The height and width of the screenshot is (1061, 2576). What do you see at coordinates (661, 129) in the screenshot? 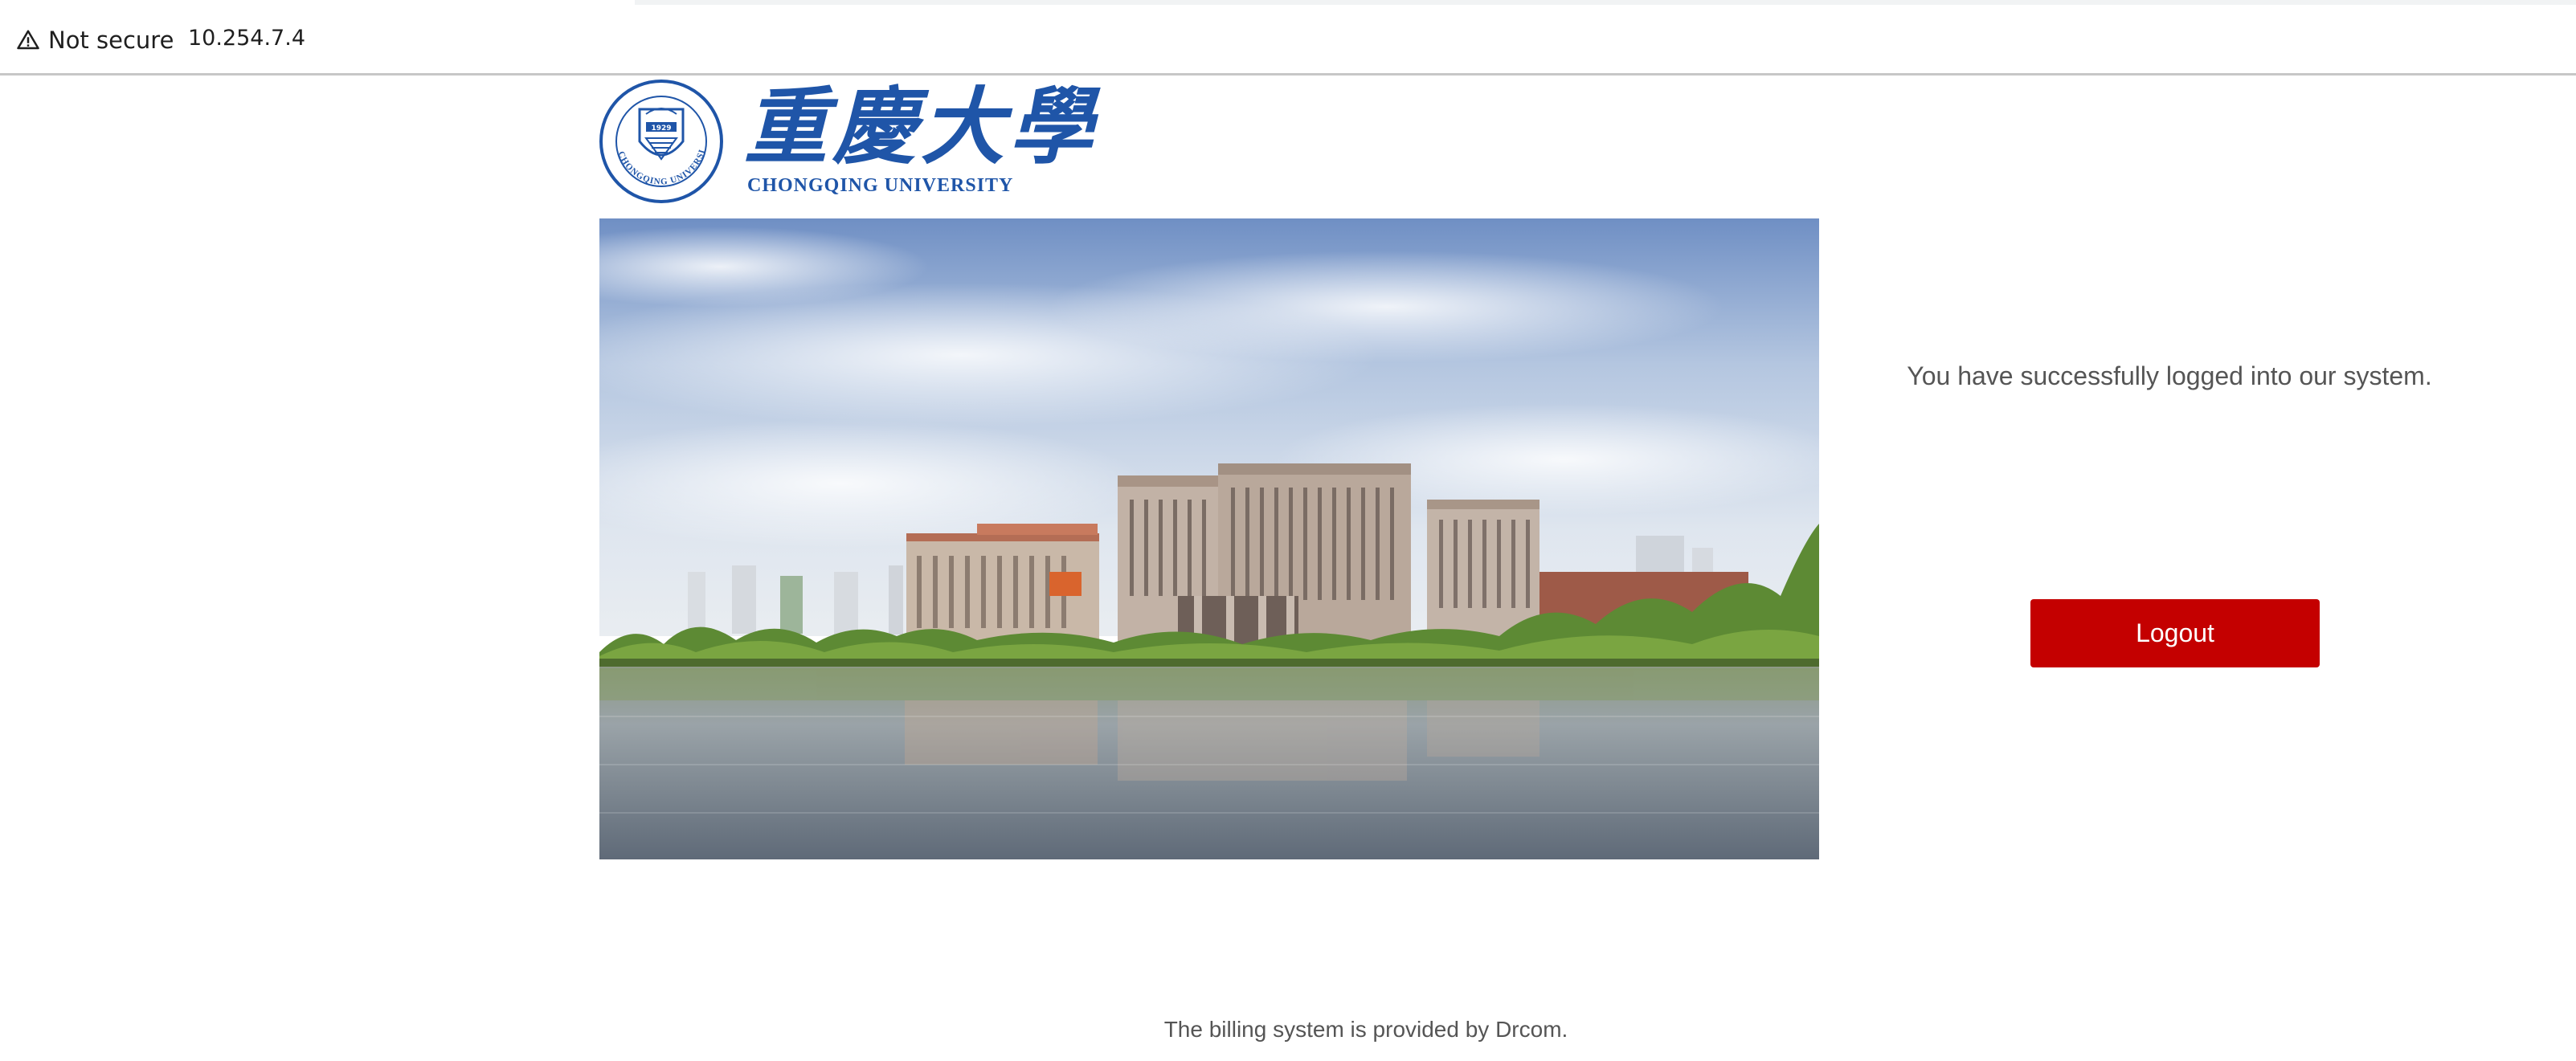
I see `seal-year: 1929` at bounding box center [661, 129].